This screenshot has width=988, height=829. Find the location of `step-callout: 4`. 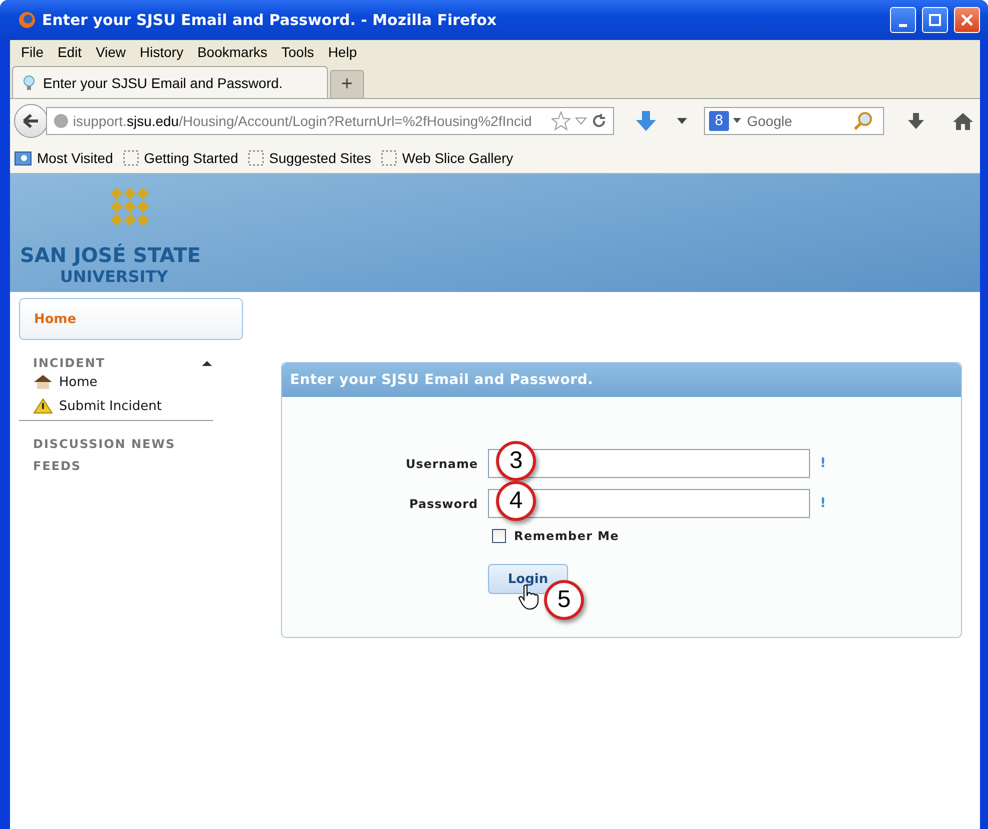

step-callout: 4 is located at coordinates (516, 501).